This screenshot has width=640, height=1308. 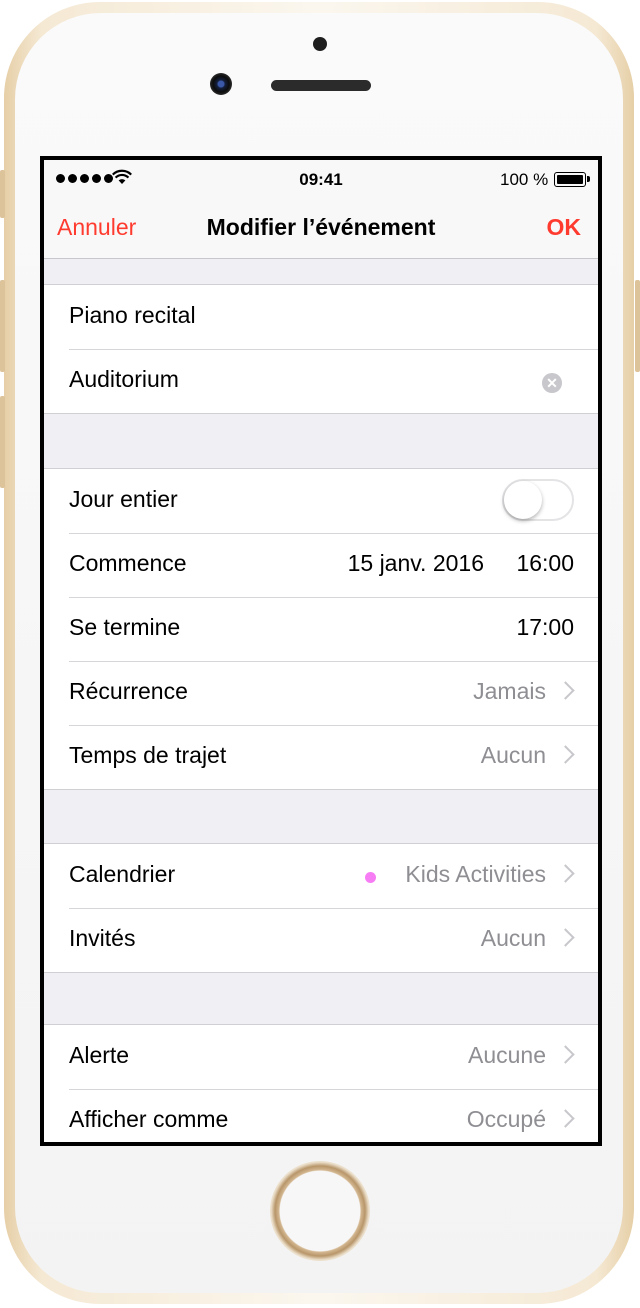 I want to click on starts-label: Commence, so click(x=128, y=563).